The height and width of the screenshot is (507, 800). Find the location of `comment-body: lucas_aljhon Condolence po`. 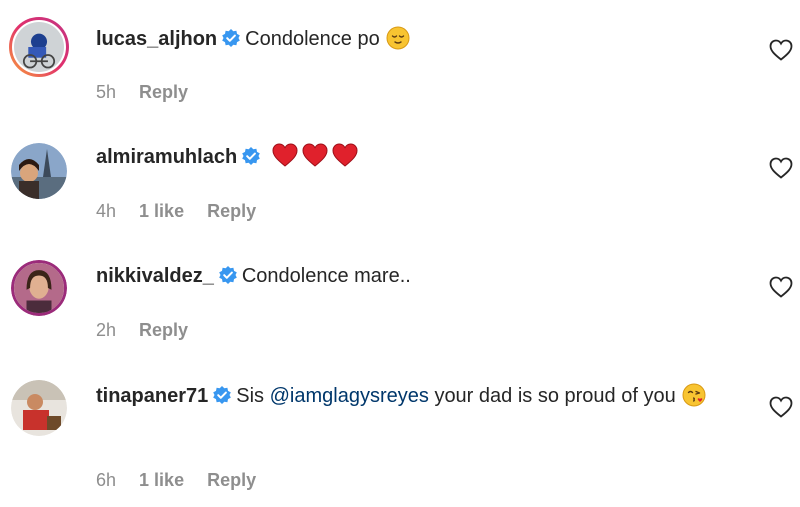

comment-body: lucas_aljhon Condolence po is located at coordinates (426, 39).